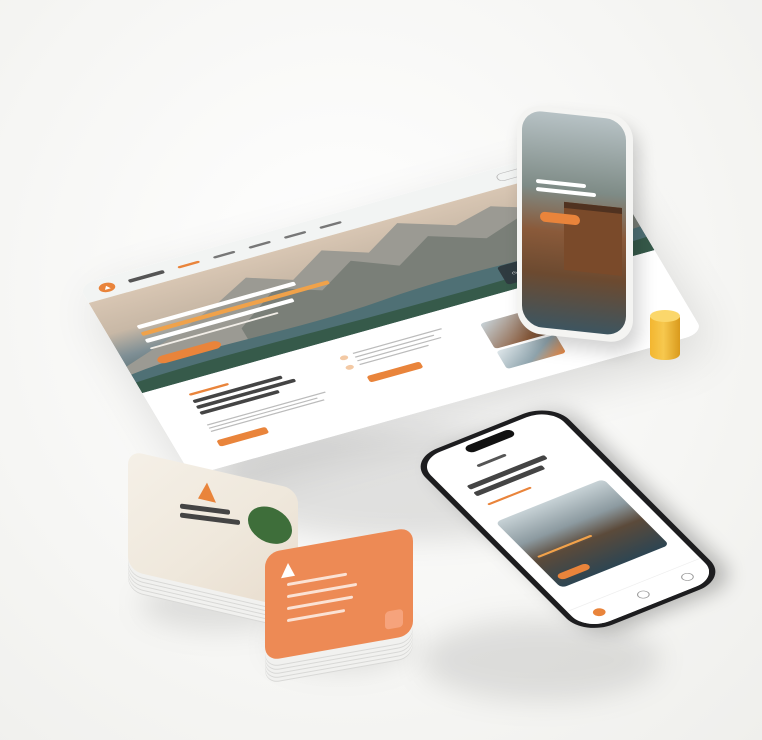 This screenshot has height=740, width=762. I want to click on tall-phone-mockup, so click(575, 224).